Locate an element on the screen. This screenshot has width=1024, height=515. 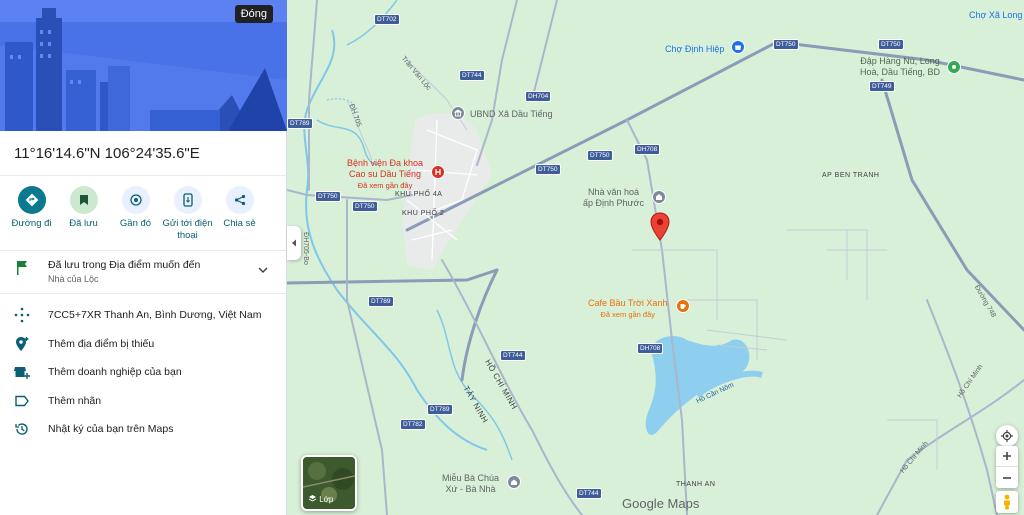
send-to-phone-label: Gửi tới điện thoại is located at coordinates (187, 229).